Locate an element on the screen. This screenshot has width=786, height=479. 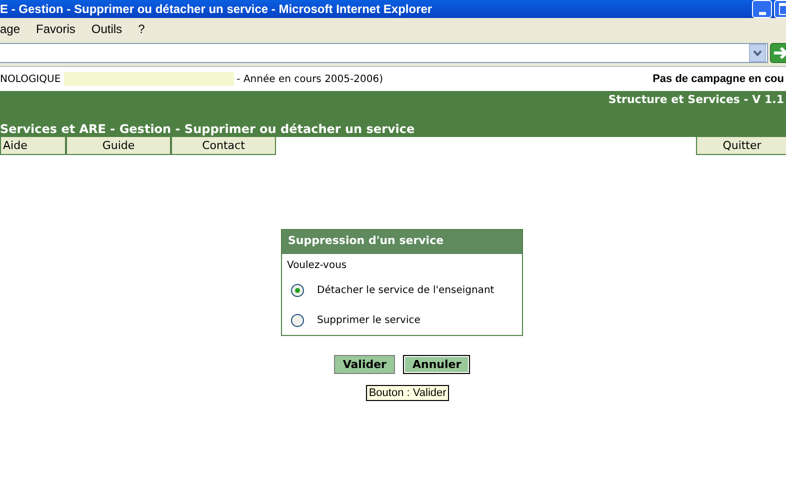
tooltip: Bouton : Valider is located at coordinates (408, 393).